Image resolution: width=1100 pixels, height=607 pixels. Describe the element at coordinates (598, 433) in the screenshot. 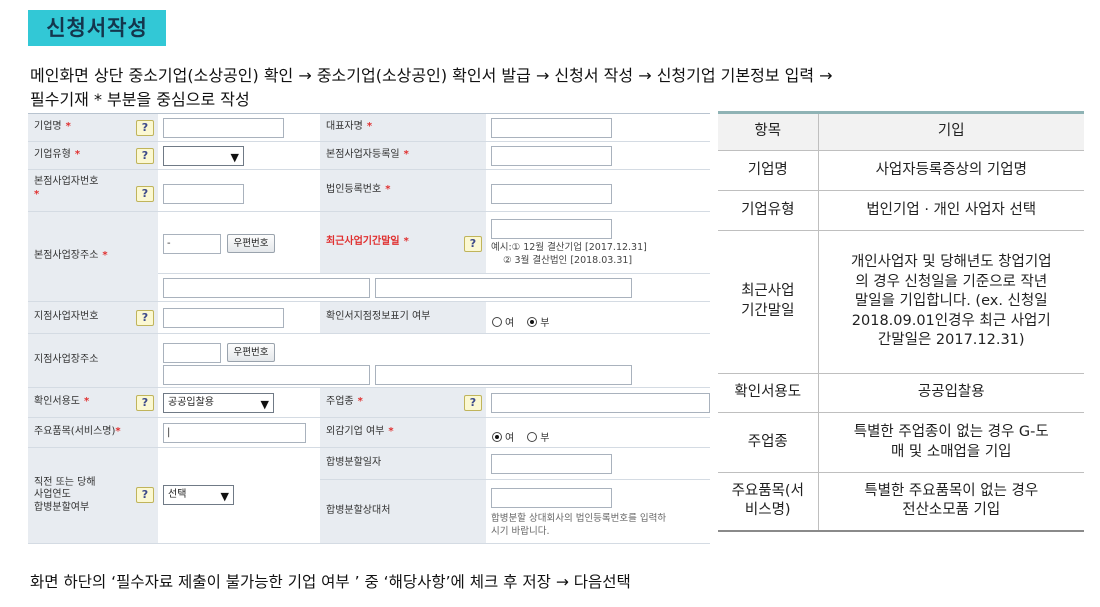

I see `foreign-invested-radios: 여 부` at that location.